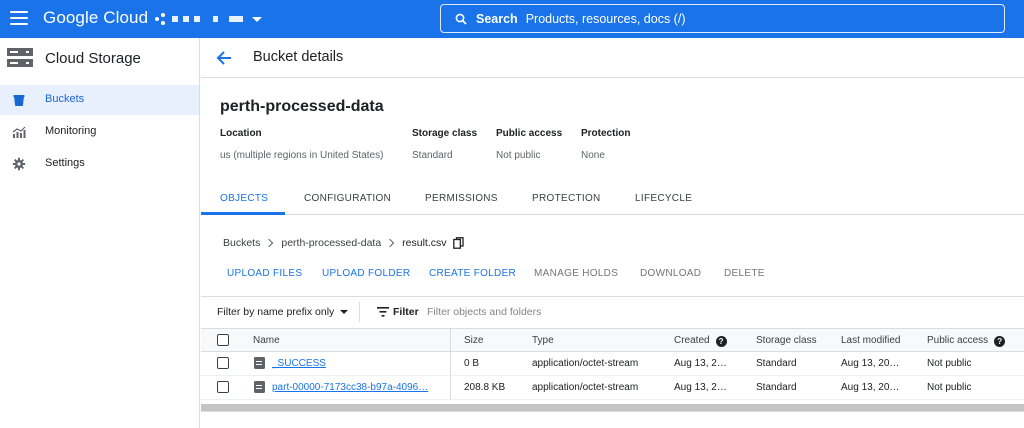 This screenshot has width=1024, height=428. What do you see at coordinates (473, 340) in the screenshot?
I see `column-header-size: Size` at bounding box center [473, 340].